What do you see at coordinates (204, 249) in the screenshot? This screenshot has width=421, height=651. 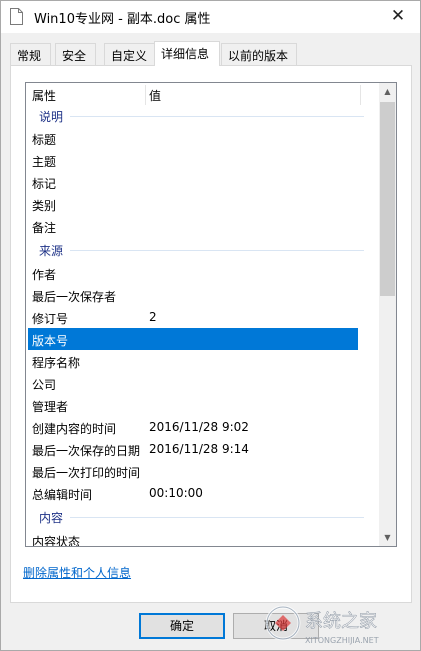 I see `group-header-origin: 来源` at bounding box center [204, 249].